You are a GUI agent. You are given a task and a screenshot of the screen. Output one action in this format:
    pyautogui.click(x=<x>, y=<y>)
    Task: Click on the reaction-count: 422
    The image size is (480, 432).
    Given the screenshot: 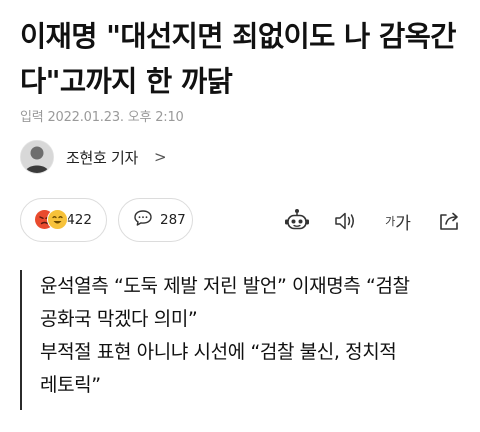 What is the action you would take?
    pyautogui.click(x=79, y=220)
    